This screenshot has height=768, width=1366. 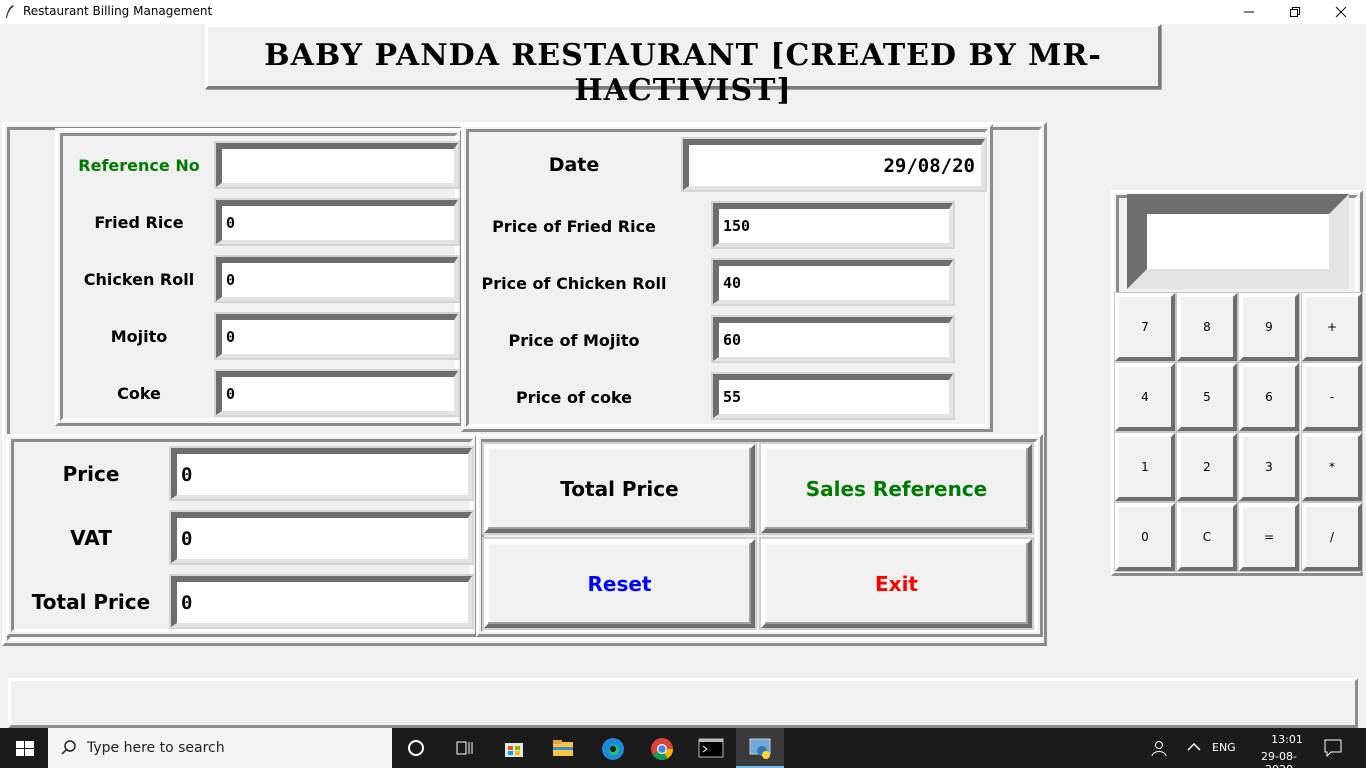 I want to click on search-placeholder: Type here to search, so click(x=156, y=748).